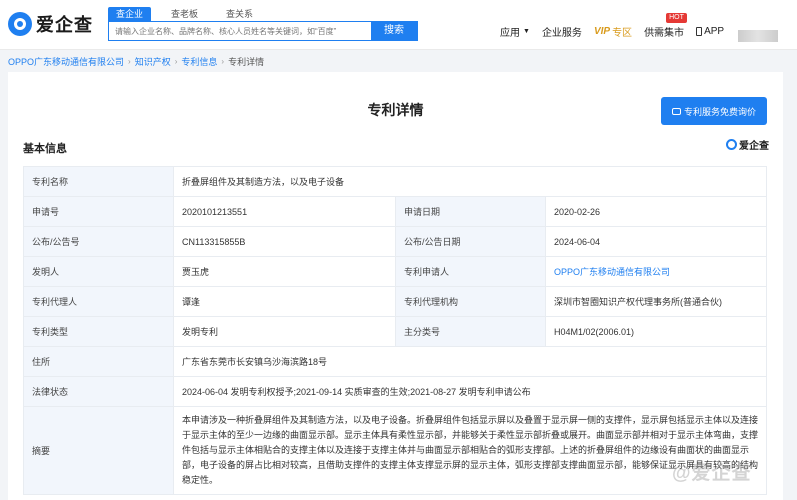 The height and width of the screenshot is (500, 797). What do you see at coordinates (470, 271) in the screenshot?
I see `applicant-label: 专利申请人` at bounding box center [470, 271].